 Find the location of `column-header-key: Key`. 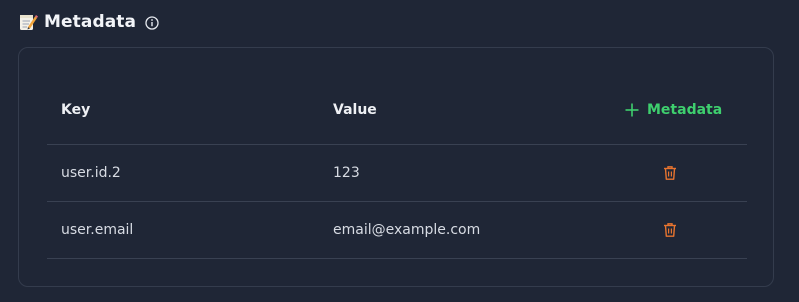

column-header-key: Key is located at coordinates (76, 110).